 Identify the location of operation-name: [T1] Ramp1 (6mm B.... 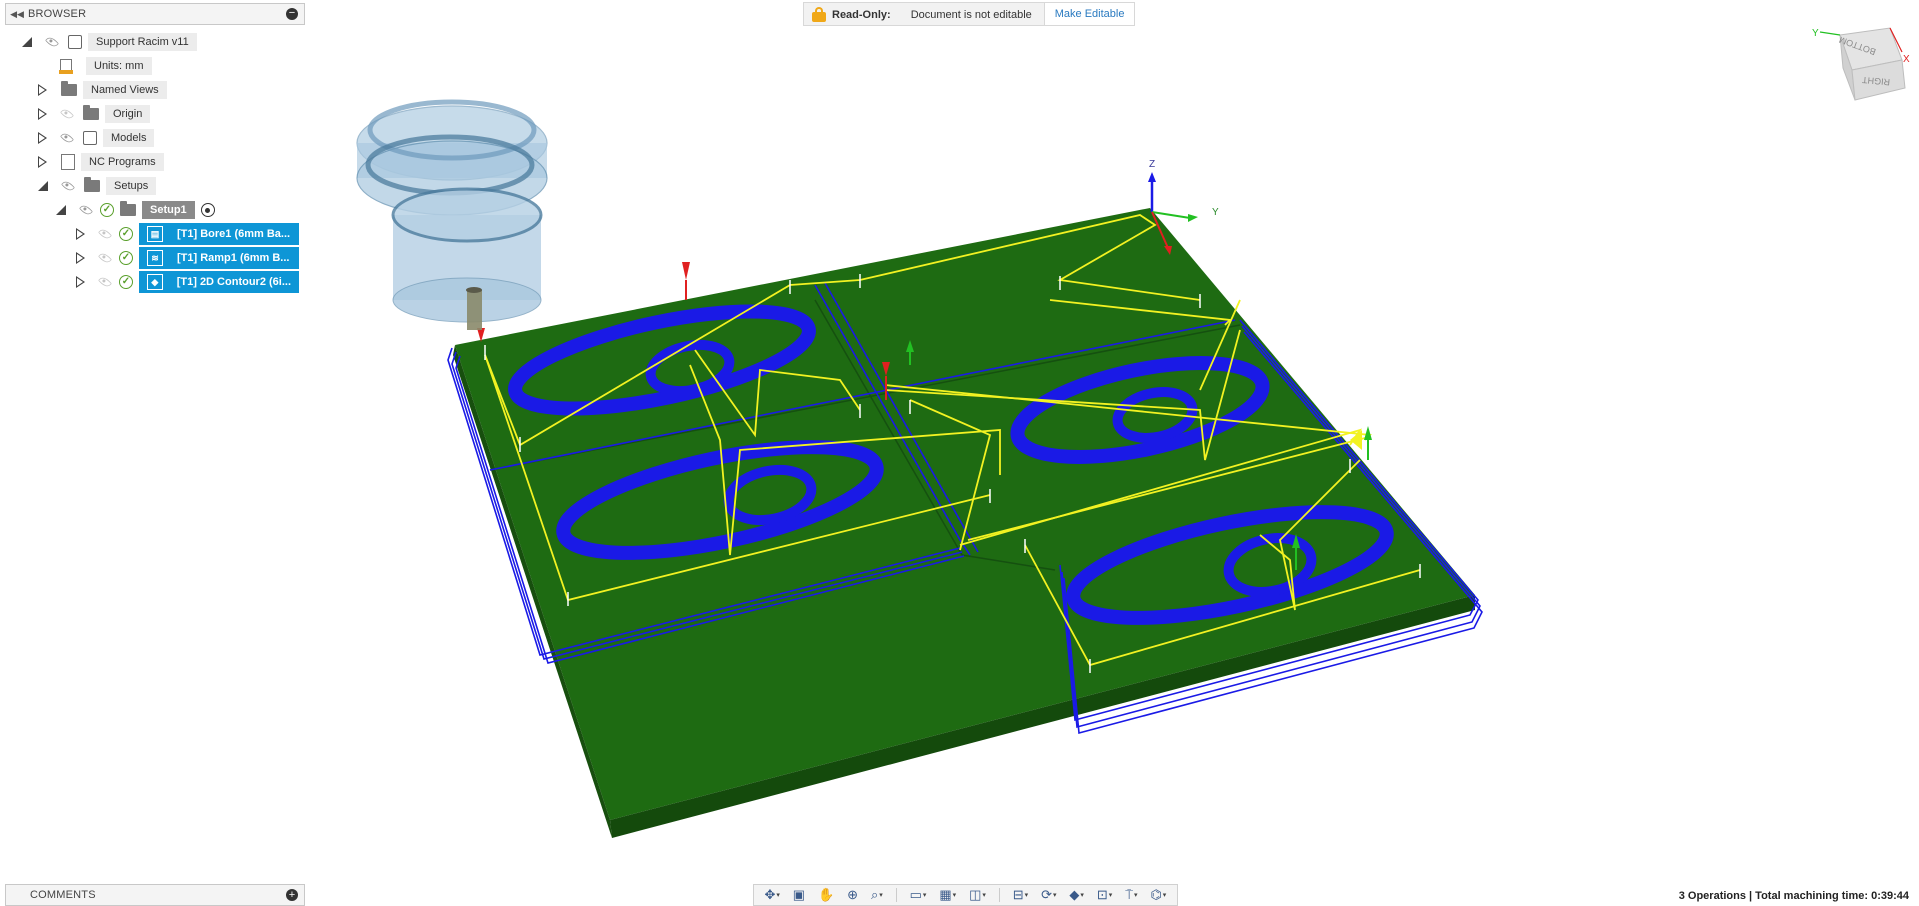
(233, 258).